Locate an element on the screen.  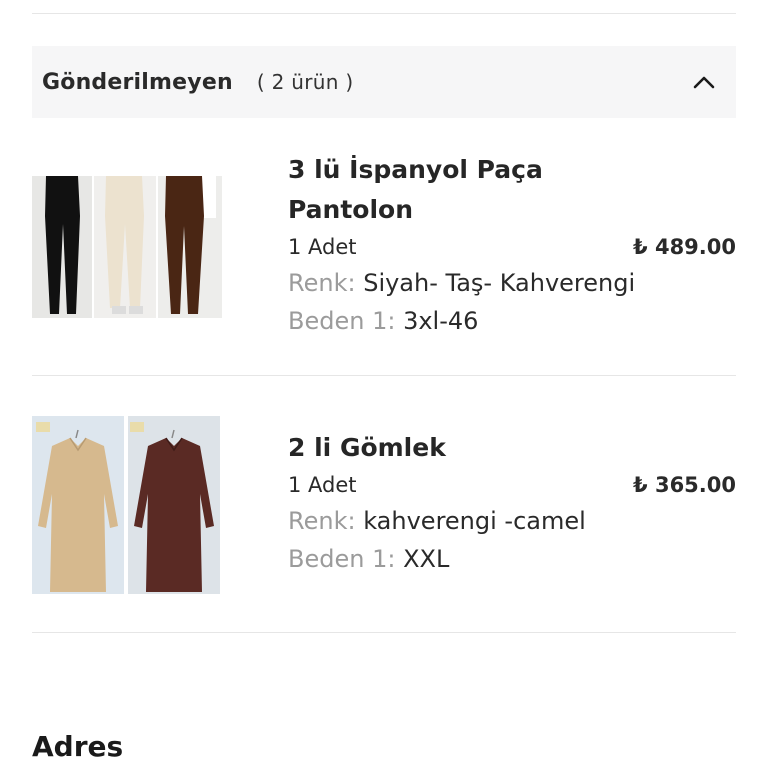
product-price: ₺ 365.00 is located at coordinates (684, 485).